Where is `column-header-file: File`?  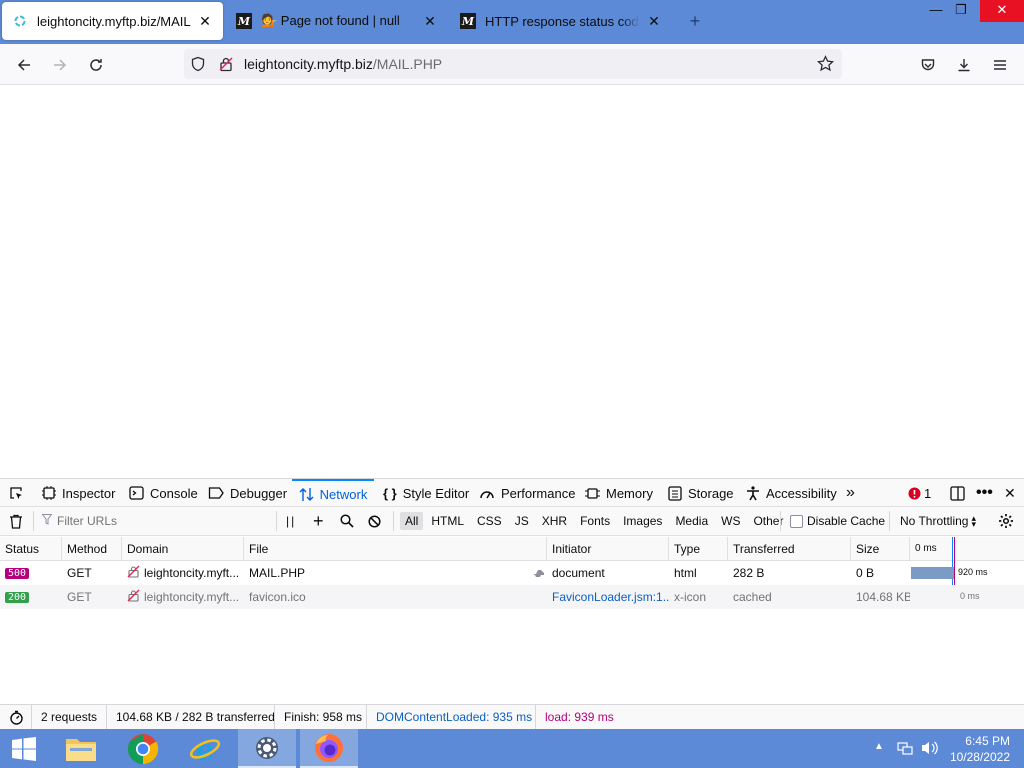
column-header-file: File is located at coordinates (395, 548).